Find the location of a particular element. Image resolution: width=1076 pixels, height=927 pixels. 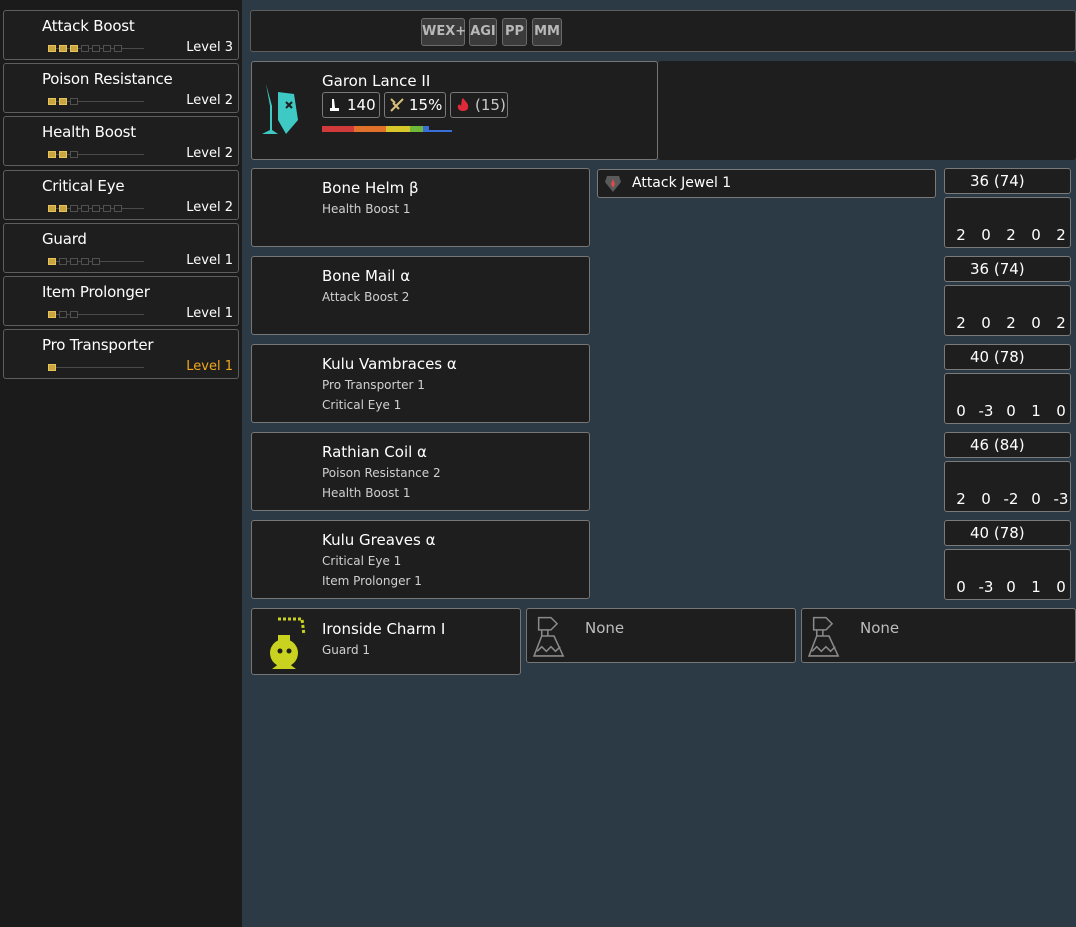

tag-mm: MM is located at coordinates (547, 32).